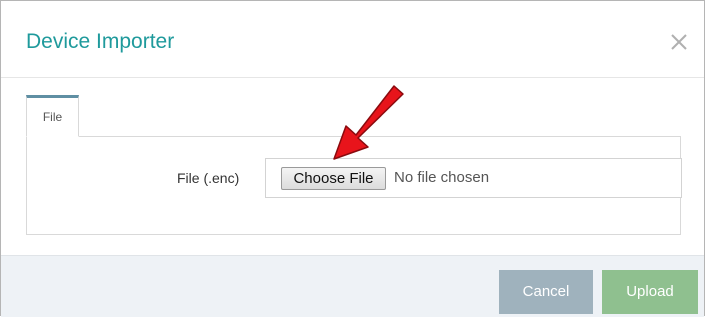  What do you see at coordinates (208, 178) in the screenshot?
I see `file-field-label: File (.enc)` at bounding box center [208, 178].